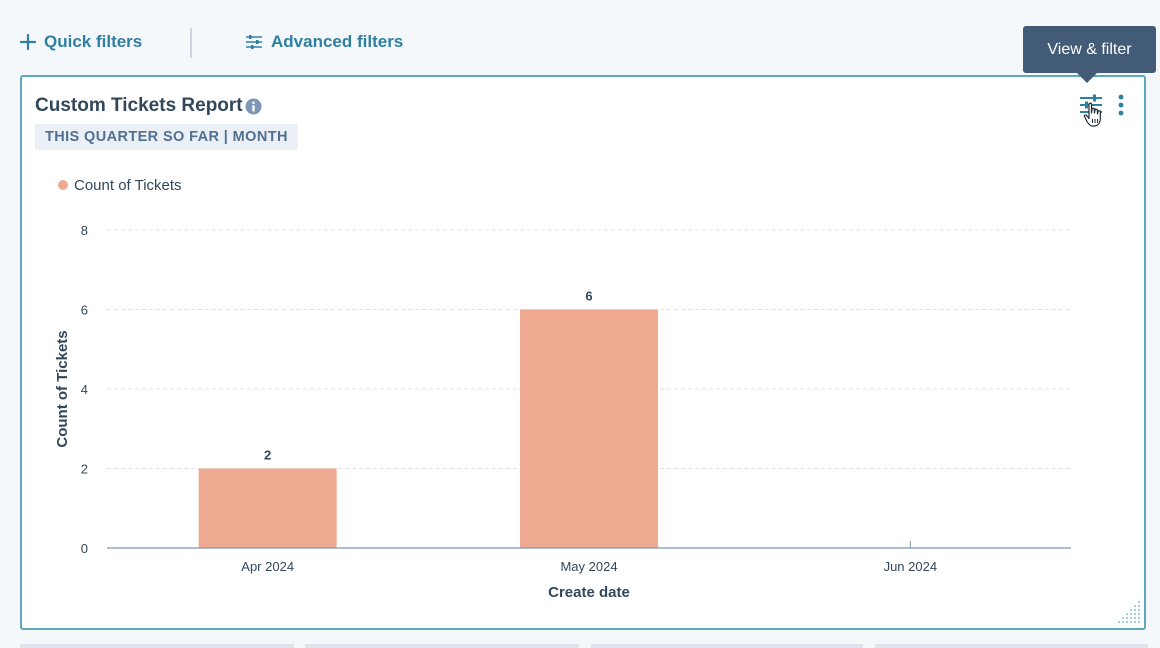 The image size is (1160, 648). I want to click on y-tick-label: 4, so click(84, 389).